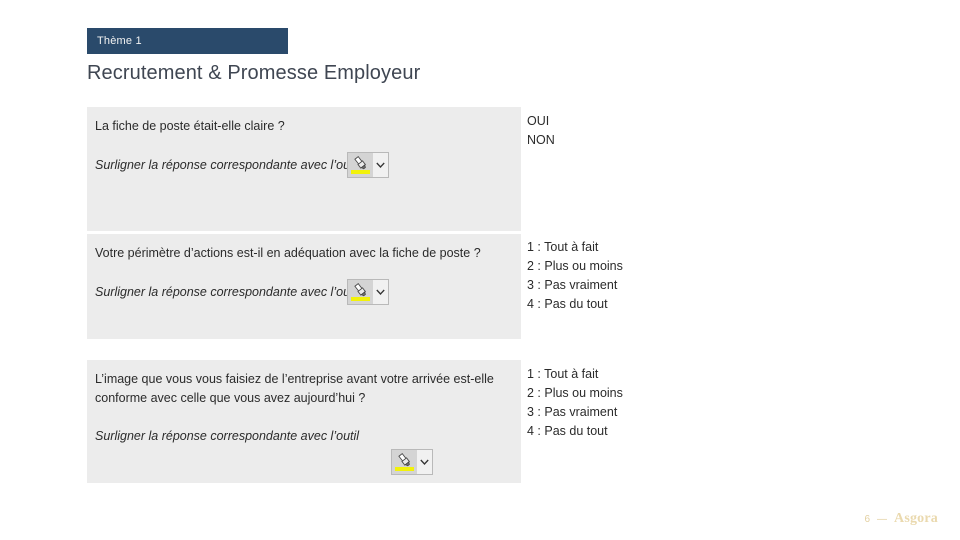 Image resolution: width=960 pixels, height=540 pixels. Describe the element at coordinates (187, 41) in the screenshot. I see `theme-banner: Thème 1` at that location.